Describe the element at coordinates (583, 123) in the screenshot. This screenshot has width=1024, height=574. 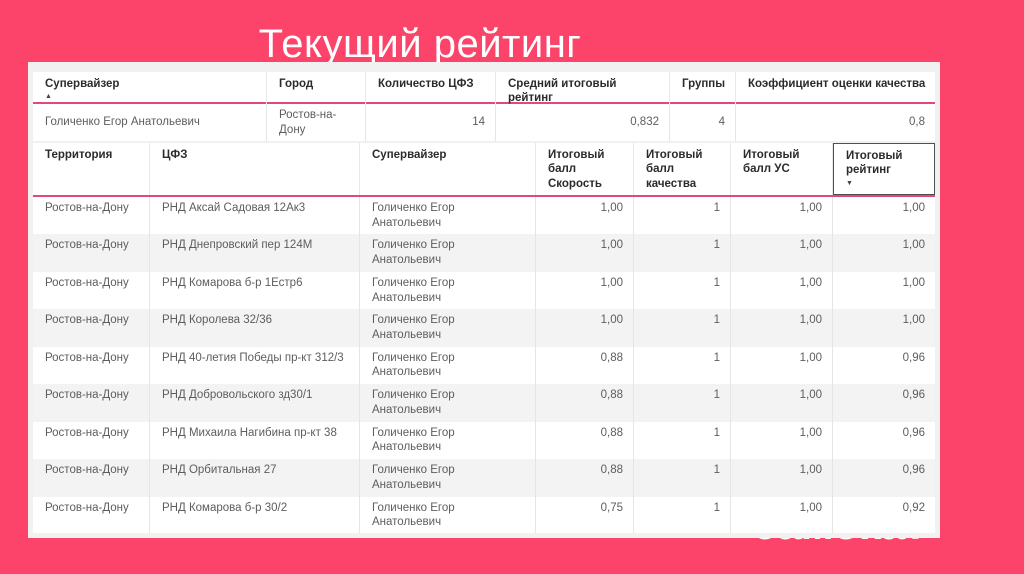
I see `cell-avg_total_rating: 0,832` at that location.